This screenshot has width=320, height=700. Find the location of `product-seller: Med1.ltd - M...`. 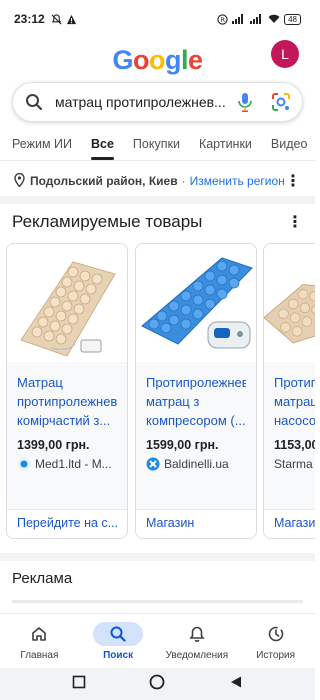

product-seller: Med1.ltd - M... is located at coordinates (67, 464).